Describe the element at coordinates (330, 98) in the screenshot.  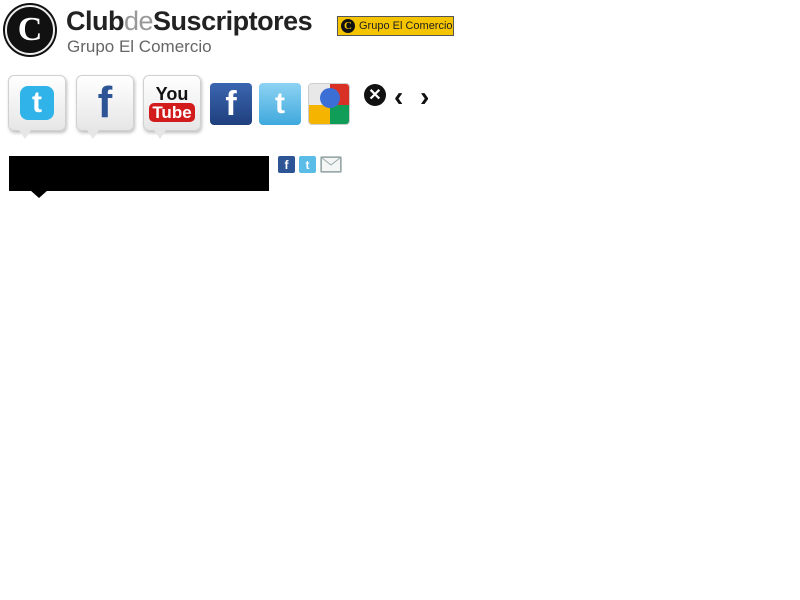
I see `google-person-head-icon` at that location.